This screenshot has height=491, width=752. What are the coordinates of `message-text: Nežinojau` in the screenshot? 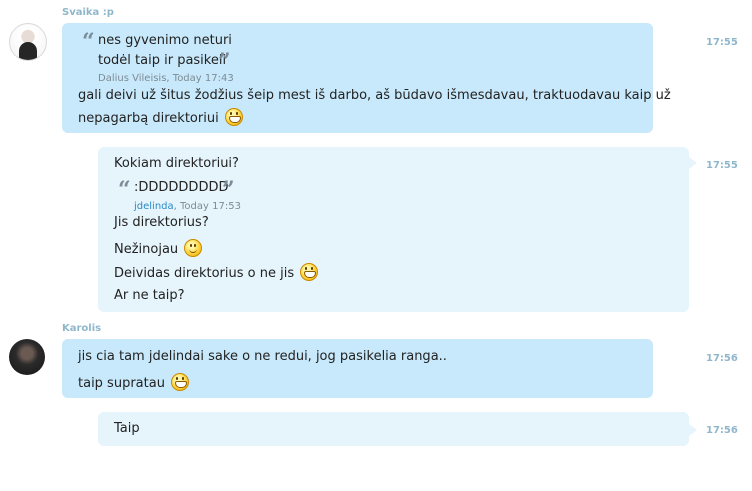 It's located at (158, 248).